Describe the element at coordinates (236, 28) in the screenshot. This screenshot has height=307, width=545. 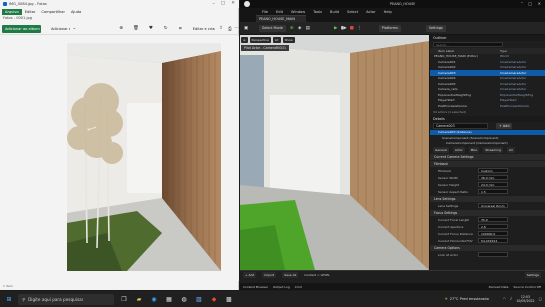
I see `more-icon: ⋯` at that location.